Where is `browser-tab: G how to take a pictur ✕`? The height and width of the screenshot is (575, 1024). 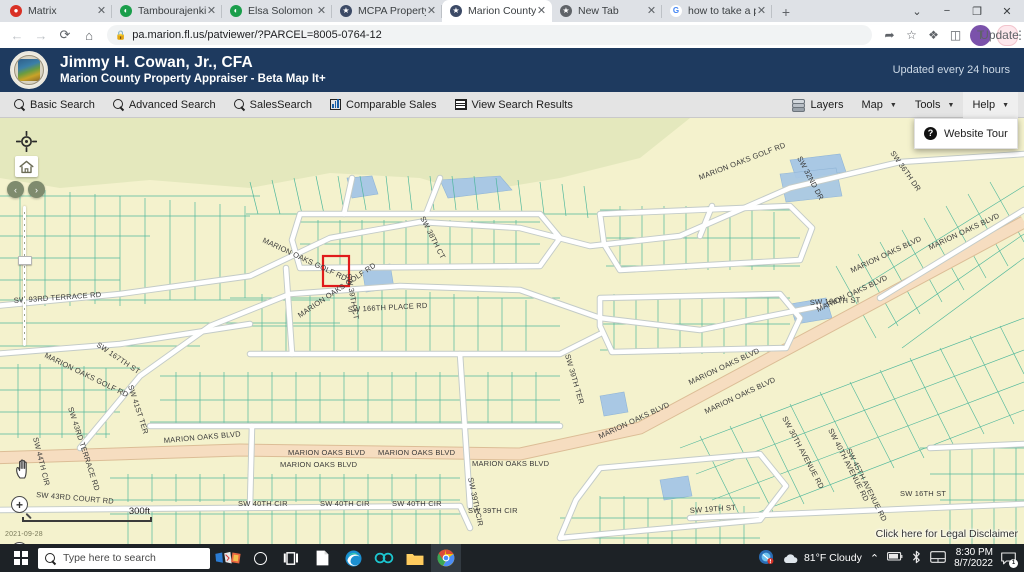 browser-tab: G how to take a pictur ✕ is located at coordinates (717, 11).